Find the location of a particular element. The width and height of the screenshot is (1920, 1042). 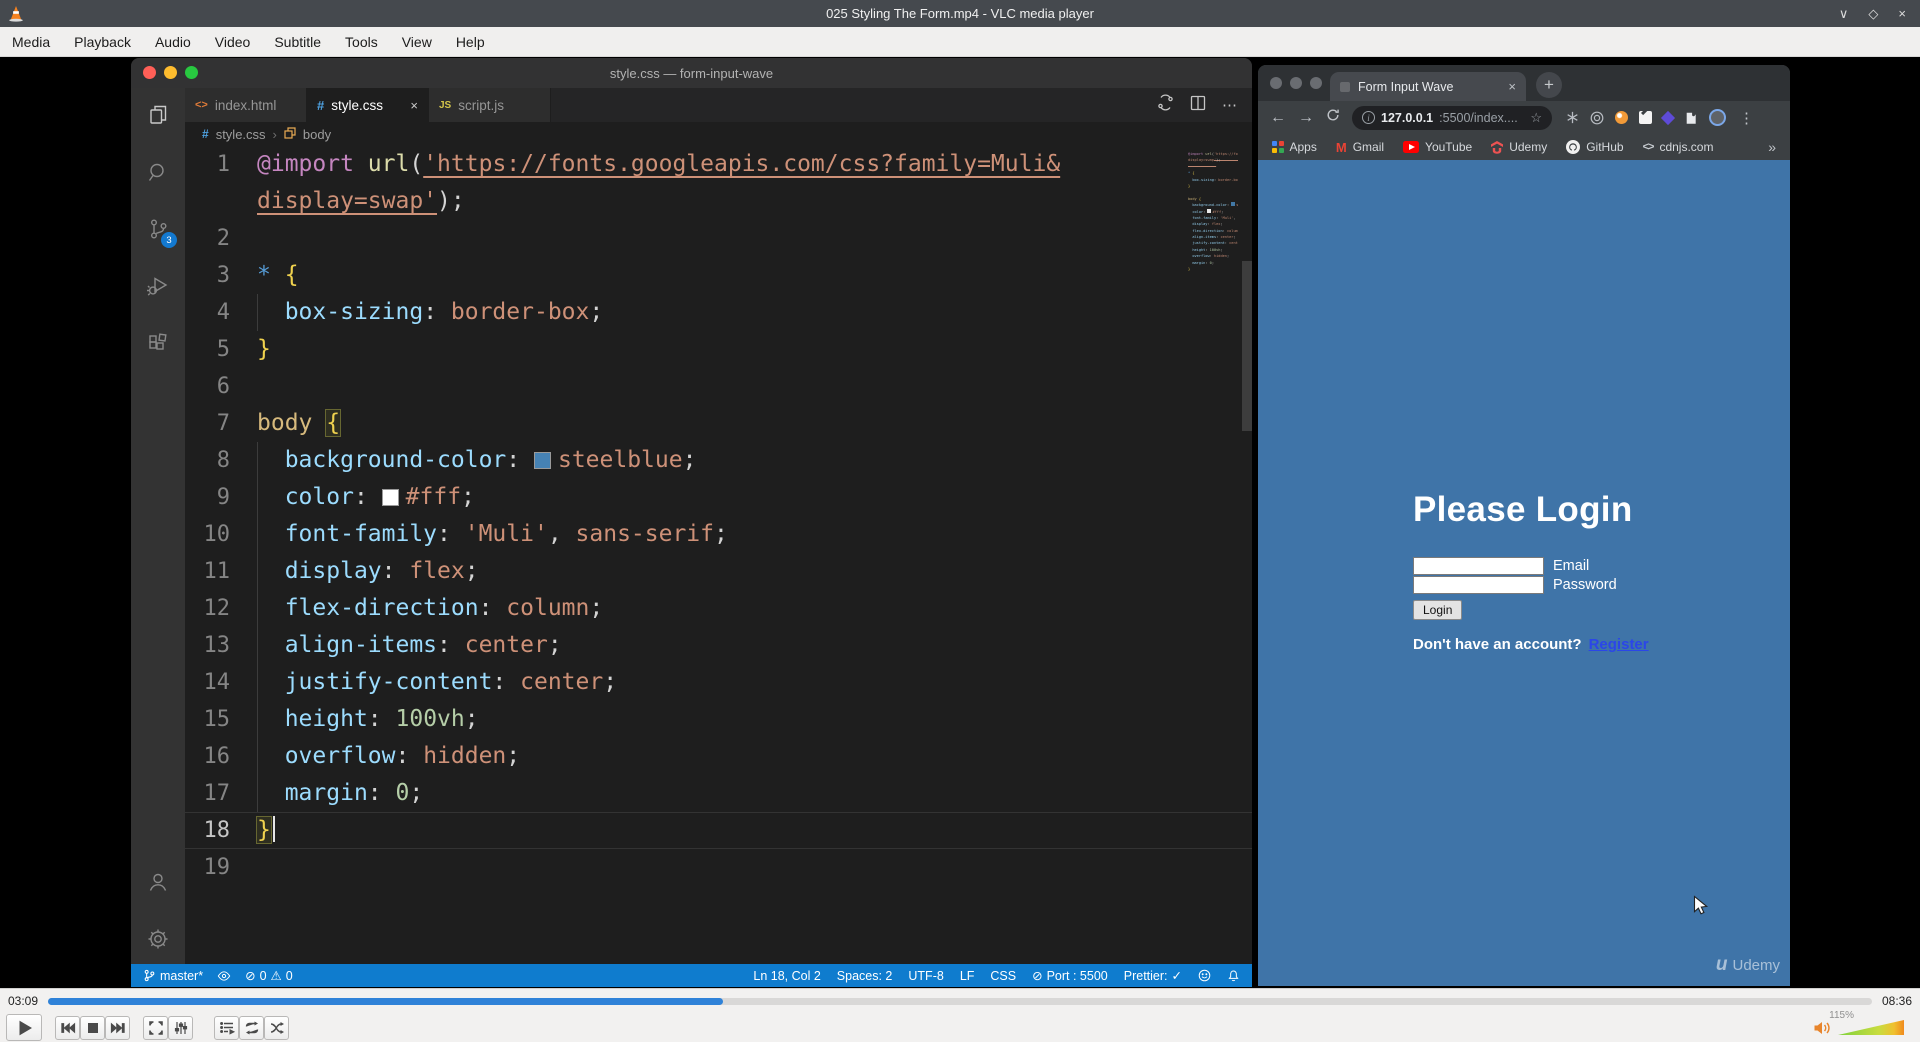

encoding: UTF-8 is located at coordinates (925, 976).